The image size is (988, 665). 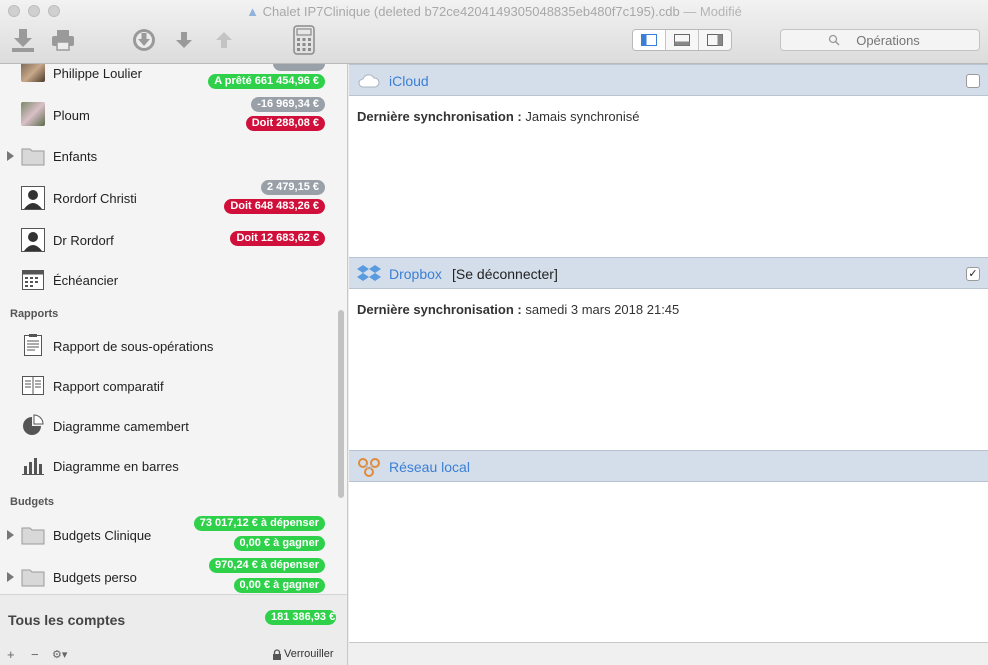 I want to click on lock-icon, so click(x=277, y=654).